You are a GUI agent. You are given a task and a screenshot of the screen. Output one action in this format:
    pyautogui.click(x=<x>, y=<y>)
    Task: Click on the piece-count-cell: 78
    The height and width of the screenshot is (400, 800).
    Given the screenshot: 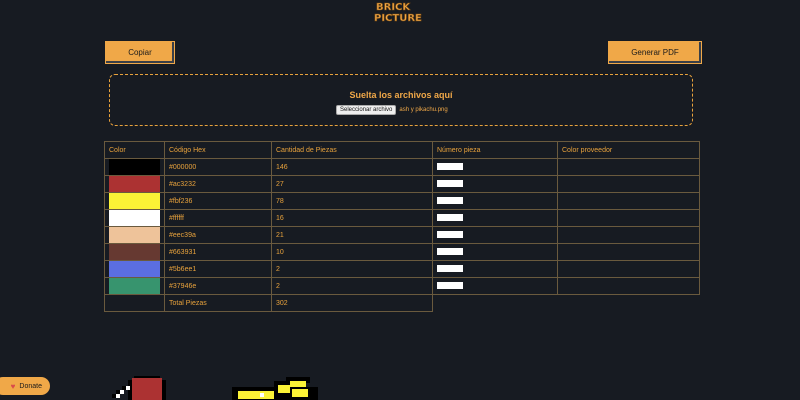 What is the action you would take?
    pyautogui.click(x=352, y=201)
    